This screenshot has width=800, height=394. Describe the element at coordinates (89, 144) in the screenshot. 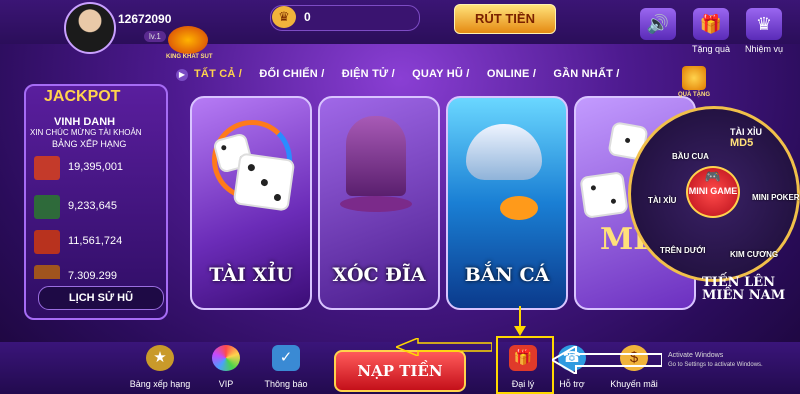

I see `ranking-title: BẢNG XẾP HẠNG` at that location.